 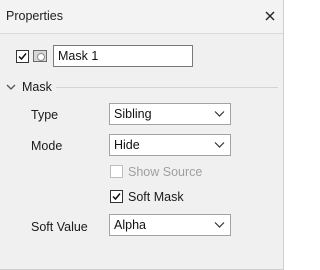 I want to click on panel-title: Properties, so click(x=34, y=16).